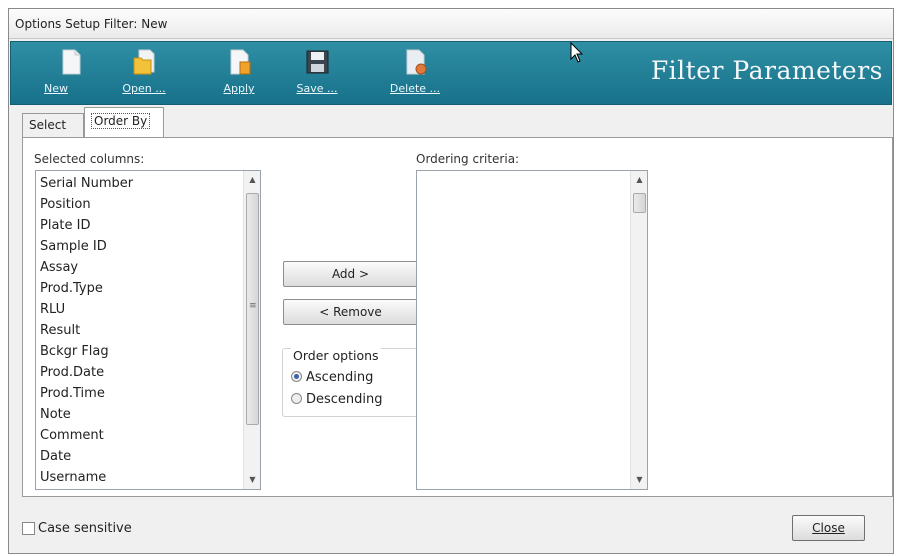 The height and width of the screenshot is (556, 900). Describe the element at coordinates (240, 62) in the screenshot. I see `apply-document-icon` at that location.